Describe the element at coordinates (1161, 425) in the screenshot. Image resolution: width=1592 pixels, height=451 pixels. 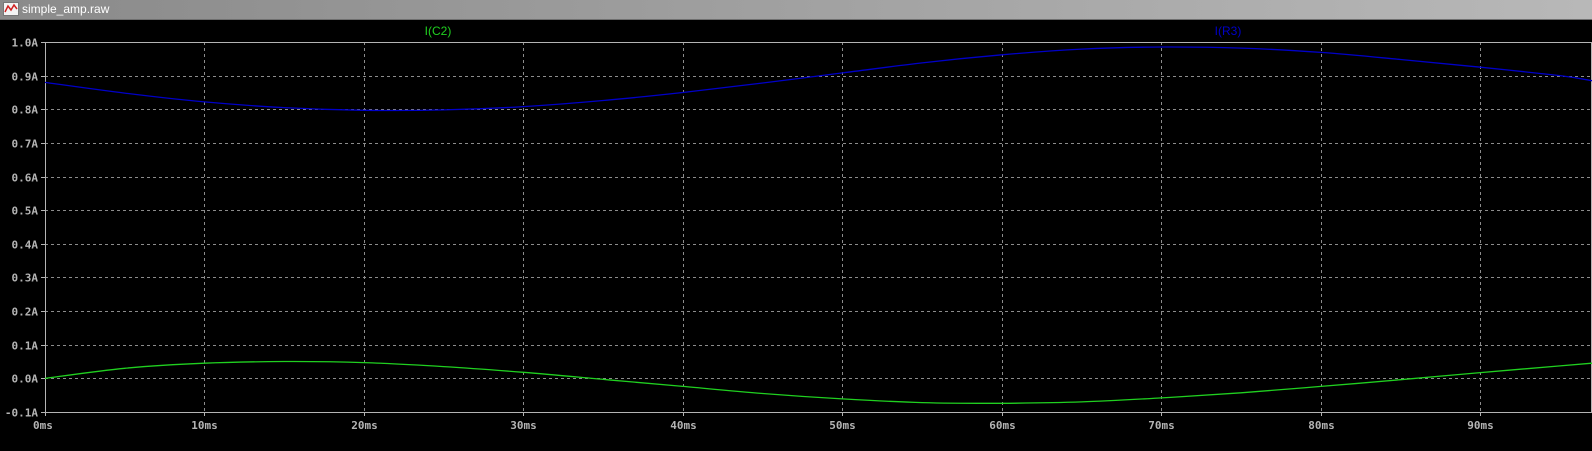
I see `x-tick-label: 70ms` at that location.